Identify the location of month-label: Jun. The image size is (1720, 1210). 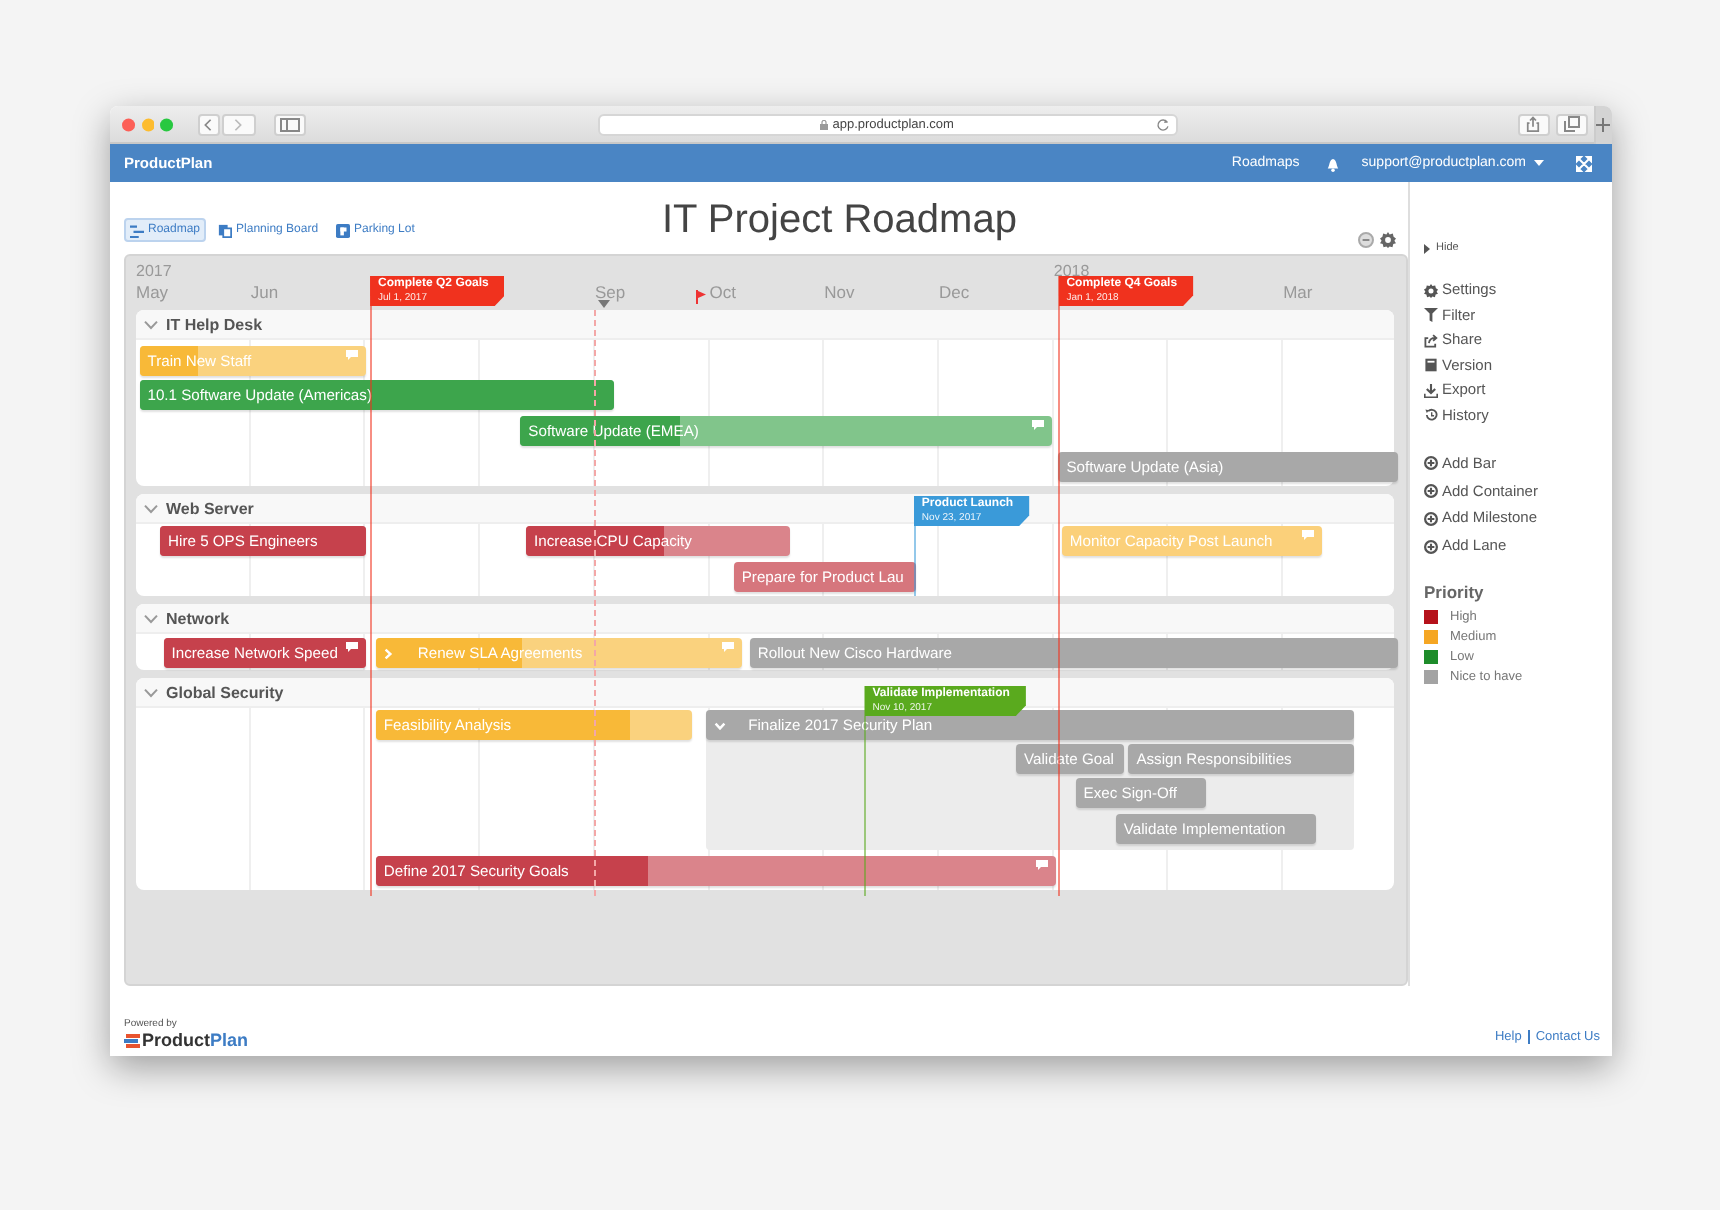
(264, 293).